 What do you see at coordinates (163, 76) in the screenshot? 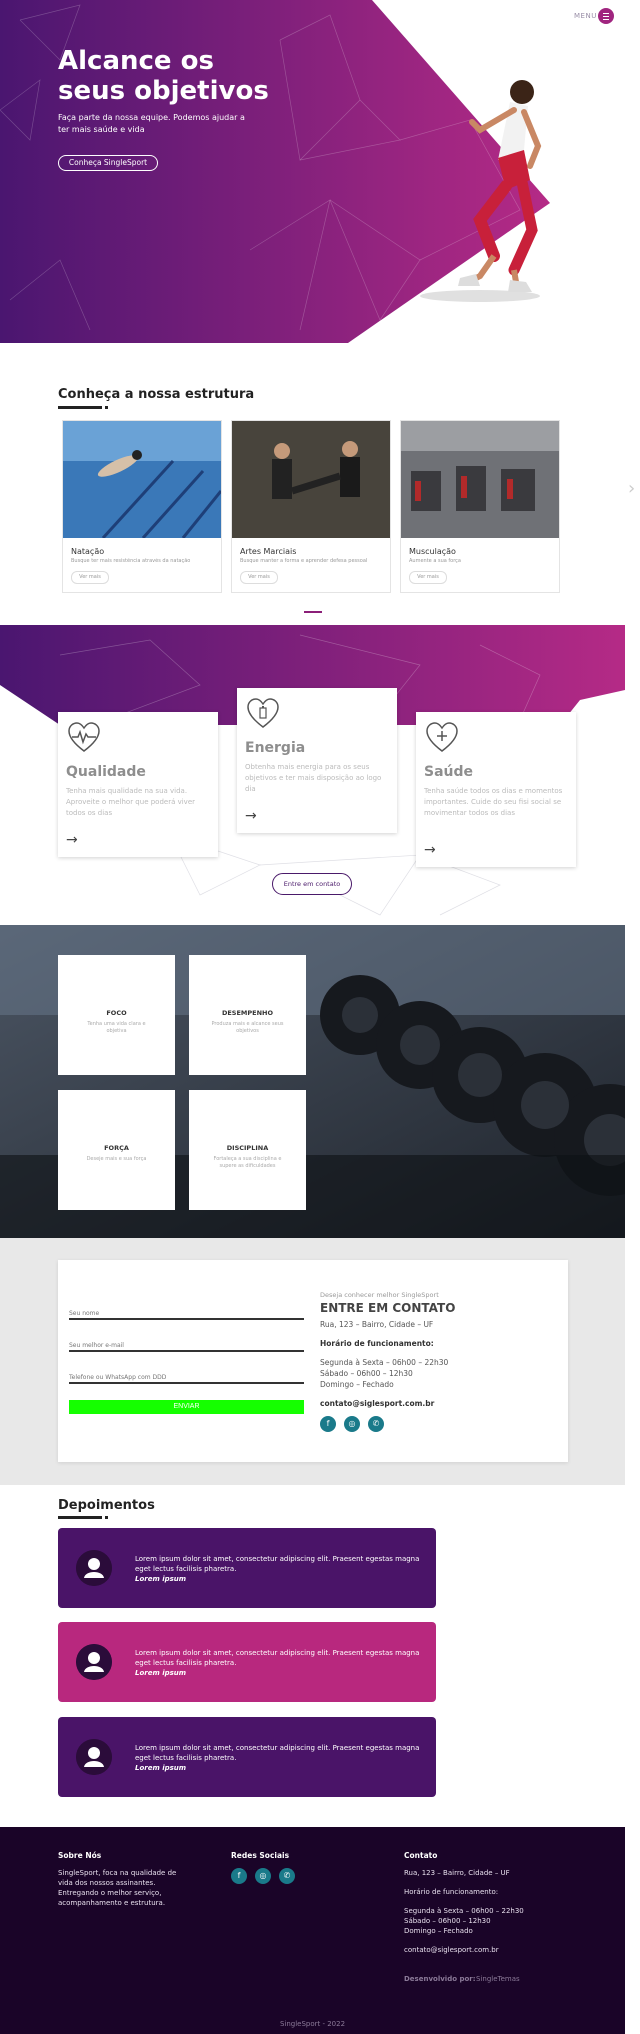
I see `hero-title: Alcance os seus objetivos` at bounding box center [163, 76].